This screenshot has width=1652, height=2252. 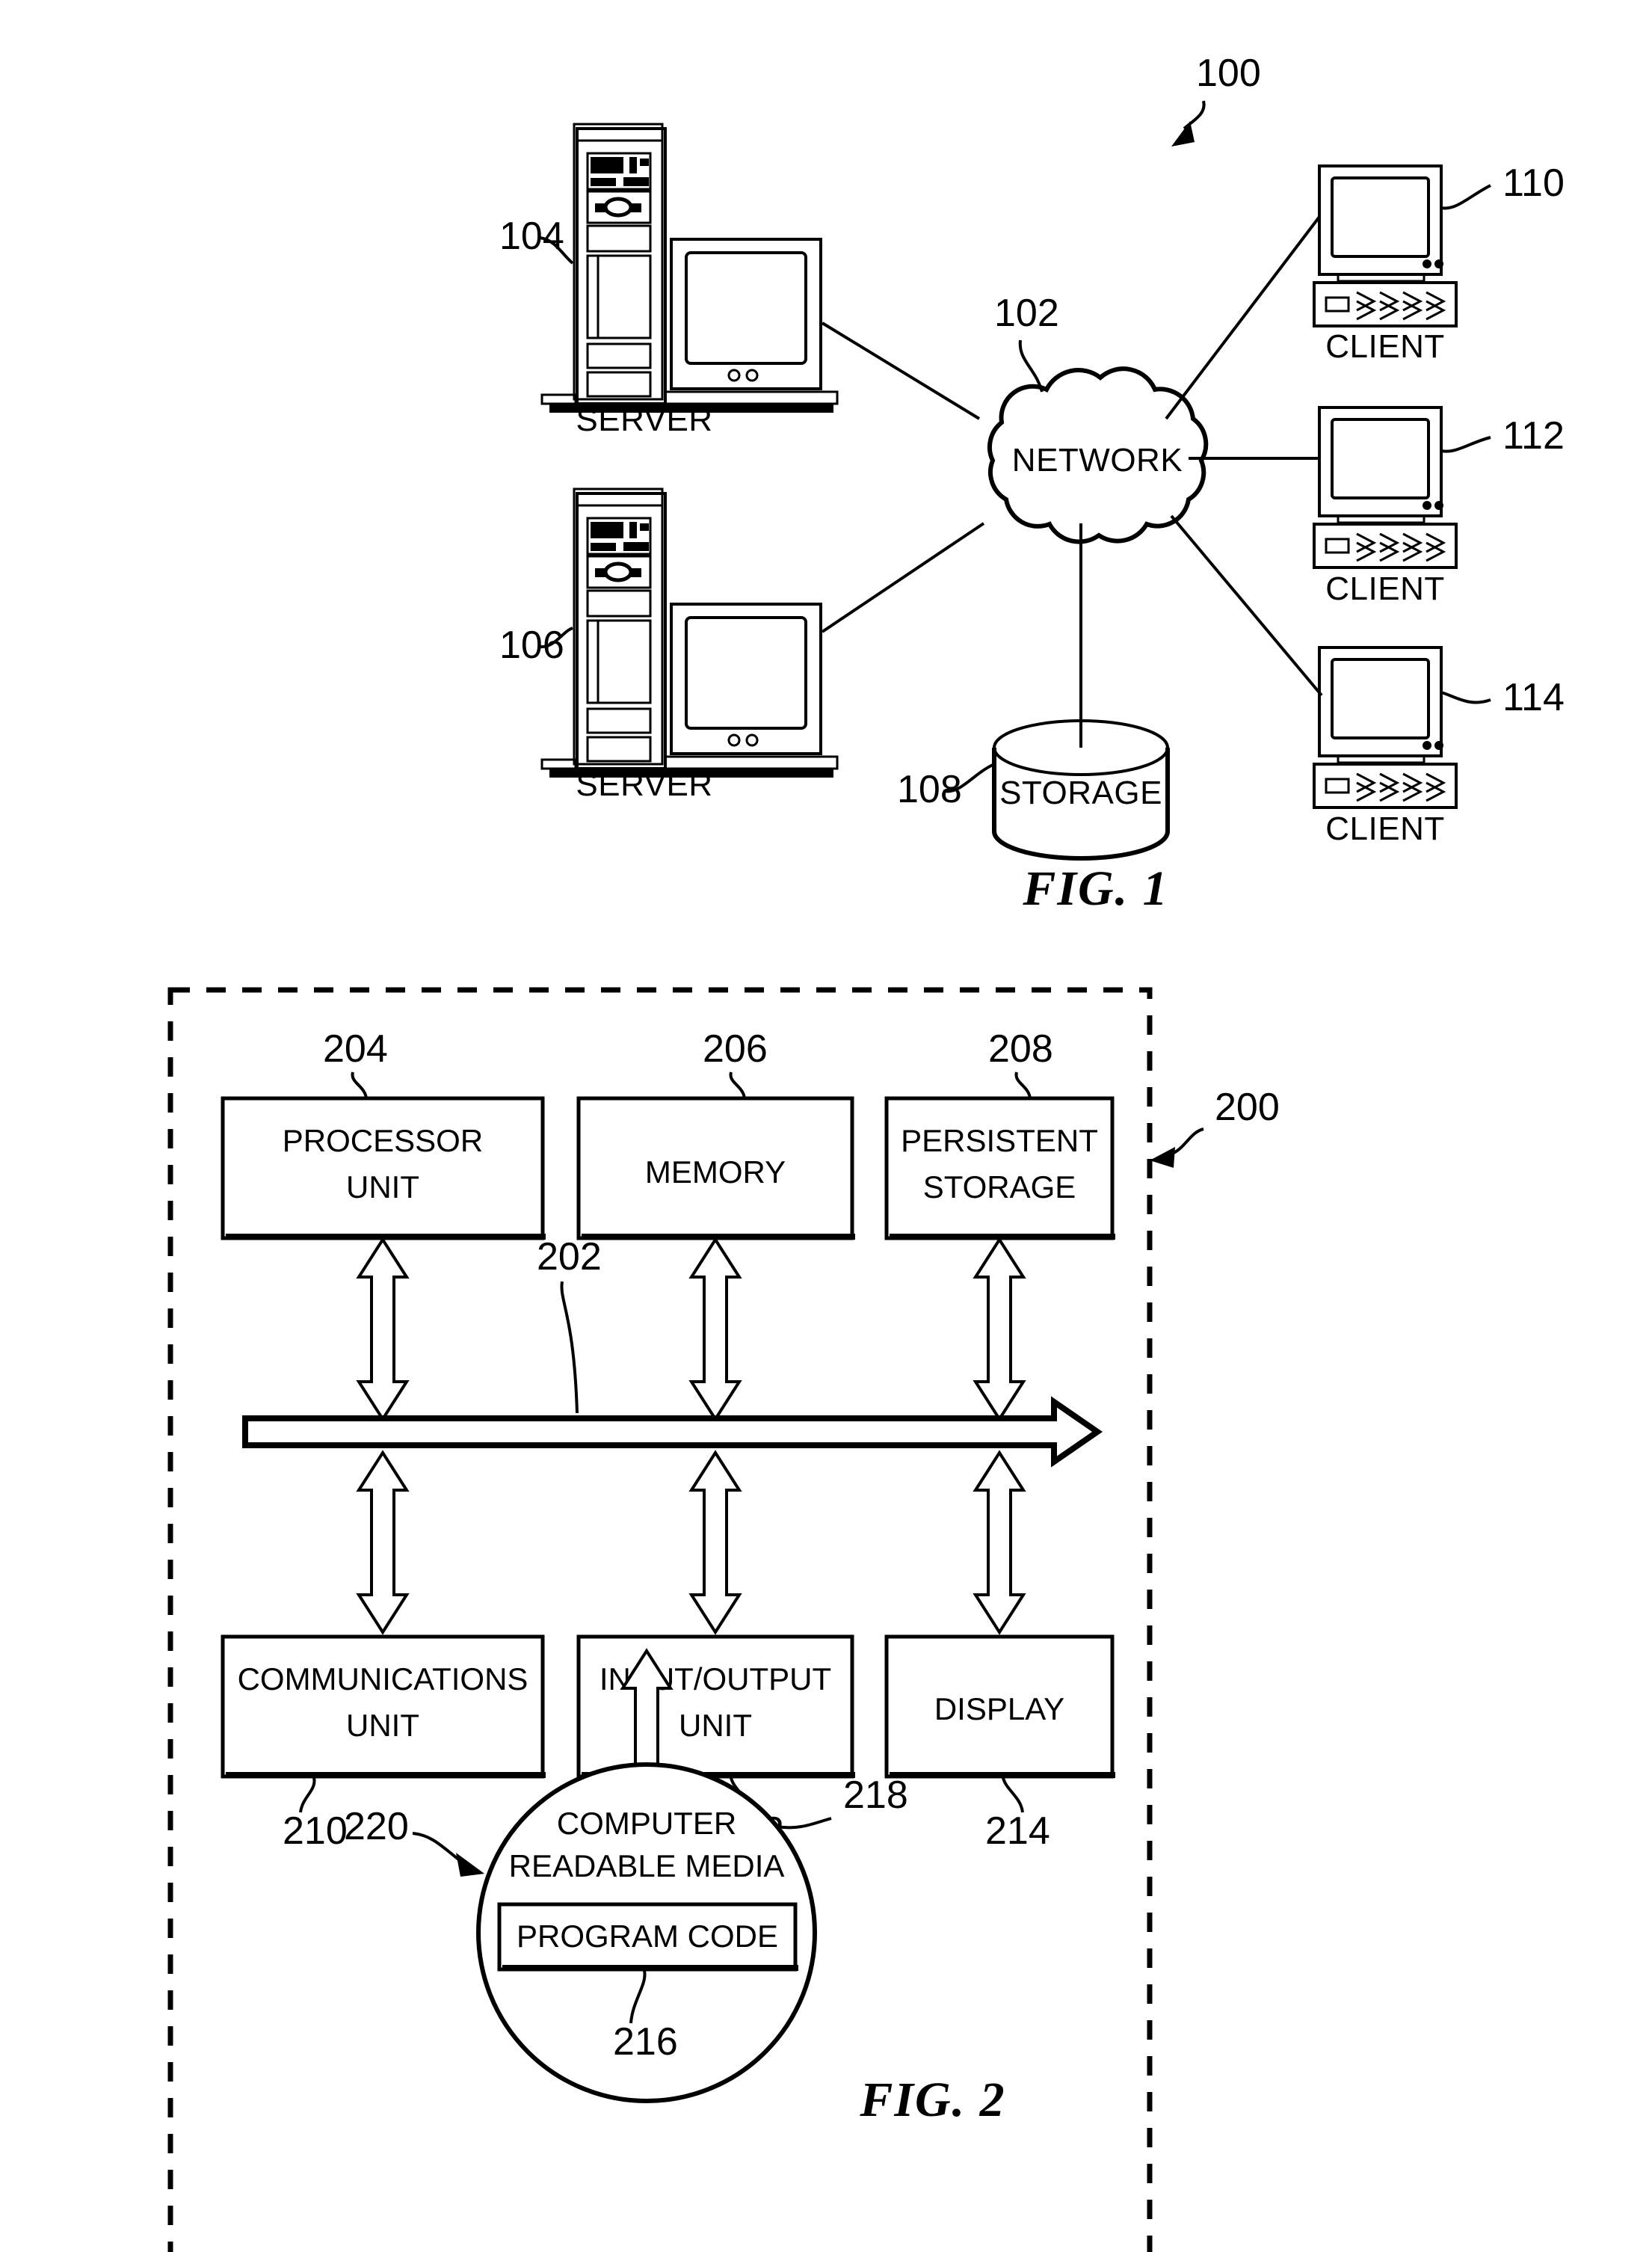 I want to click on figure-2-caption: FIG. 2, so click(x=932, y=2100).